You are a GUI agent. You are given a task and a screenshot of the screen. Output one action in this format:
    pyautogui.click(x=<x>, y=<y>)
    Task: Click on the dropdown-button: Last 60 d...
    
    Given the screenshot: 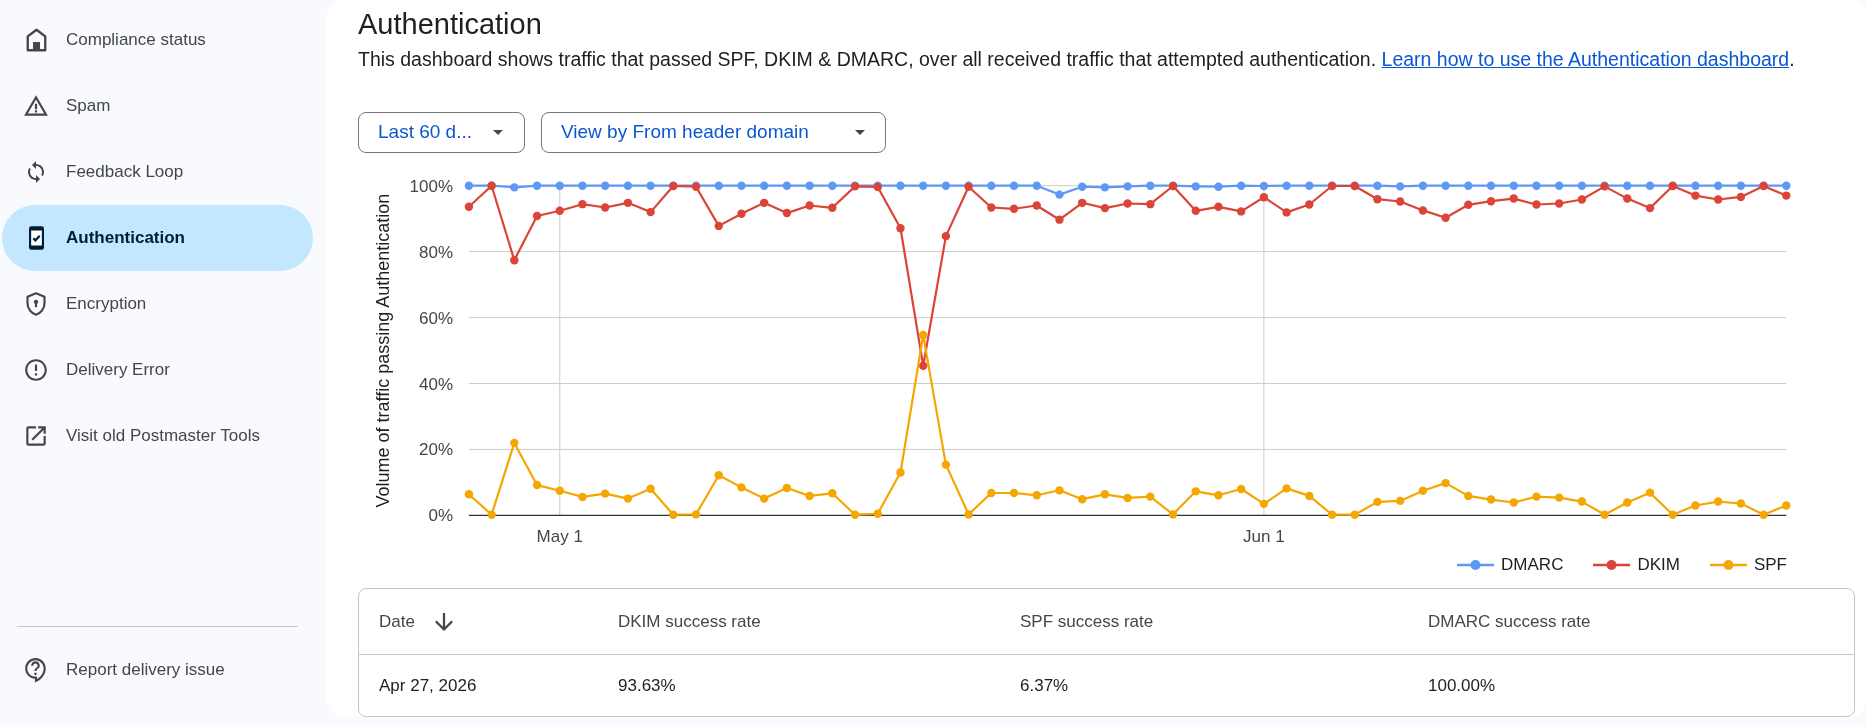 What is the action you would take?
    pyautogui.click(x=441, y=132)
    